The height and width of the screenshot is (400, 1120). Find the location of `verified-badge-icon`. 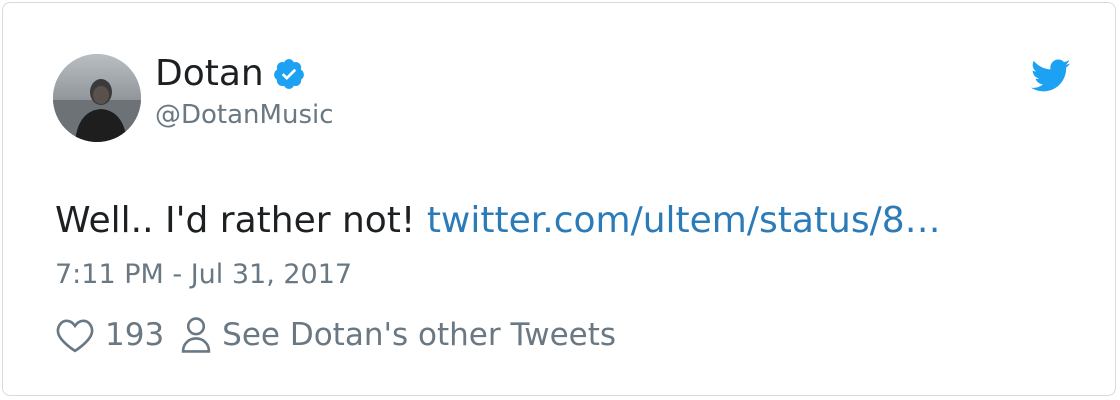

verified-badge-icon is located at coordinates (289, 74).